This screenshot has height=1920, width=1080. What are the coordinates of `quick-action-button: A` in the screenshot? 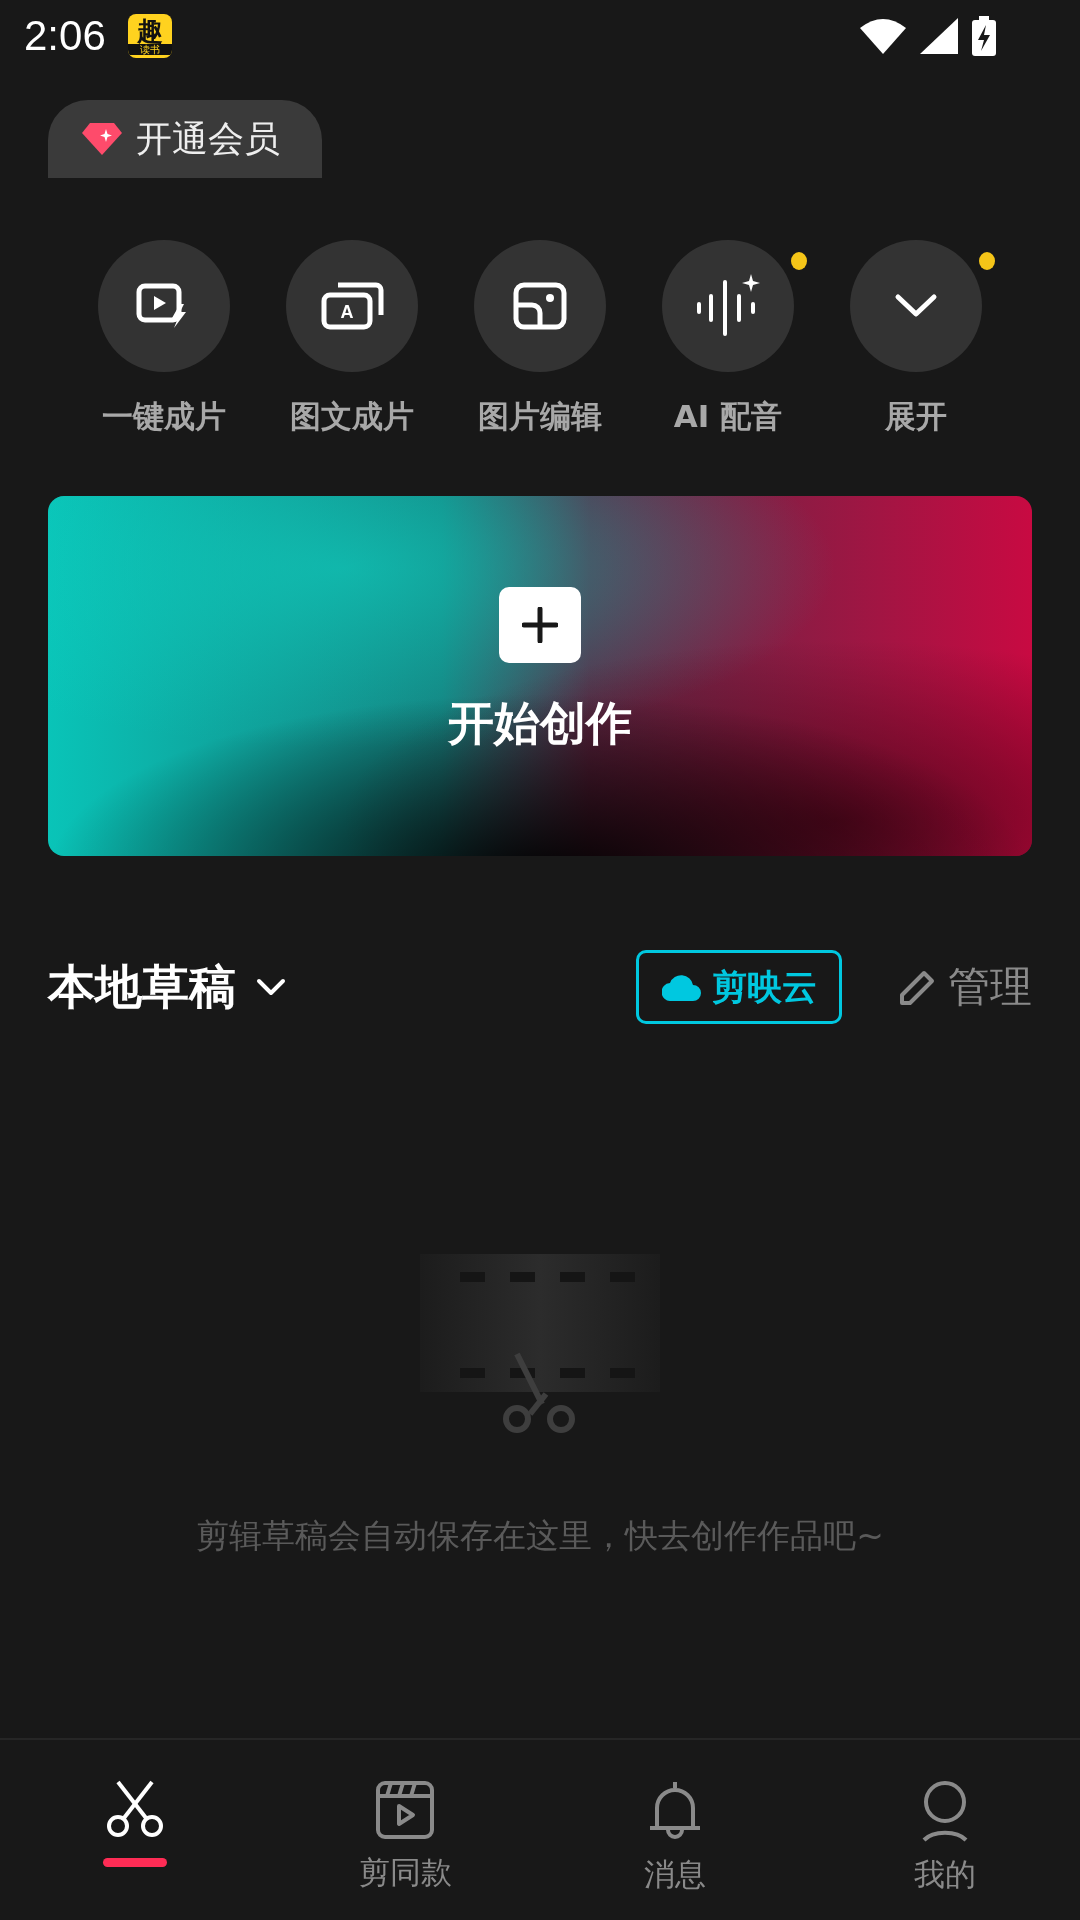 It's located at (352, 306).